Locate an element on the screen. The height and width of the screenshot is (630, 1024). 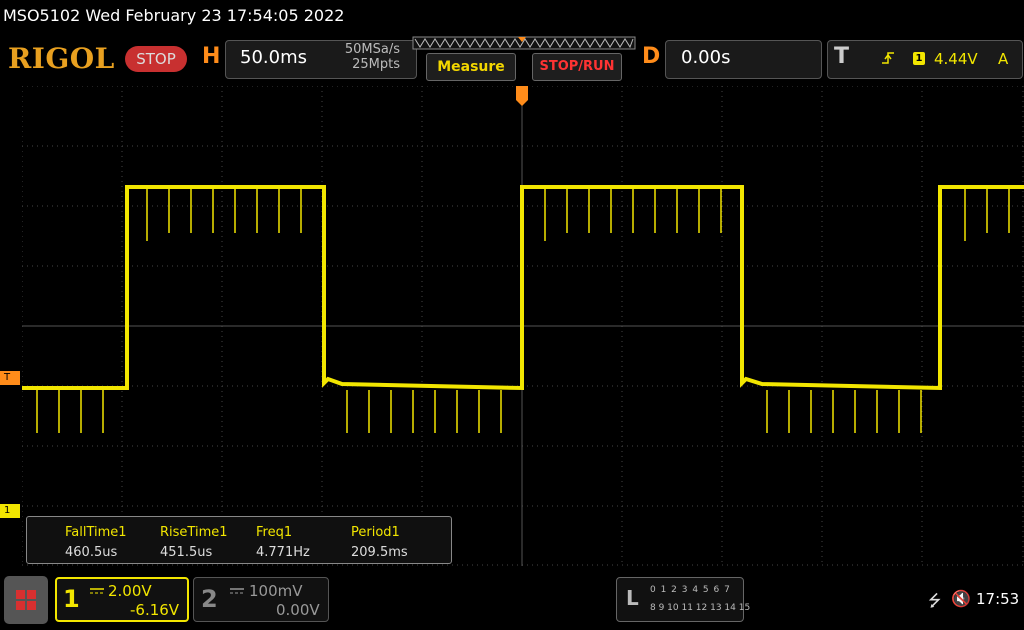
timebase-value: 50.0ms is located at coordinates (273, 57).